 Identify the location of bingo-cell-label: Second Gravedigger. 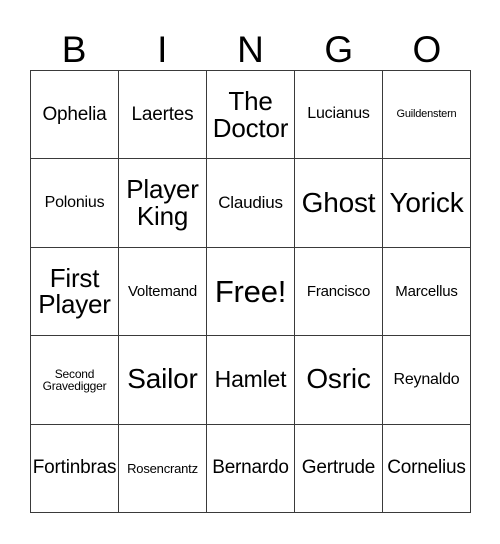
(74, 379).